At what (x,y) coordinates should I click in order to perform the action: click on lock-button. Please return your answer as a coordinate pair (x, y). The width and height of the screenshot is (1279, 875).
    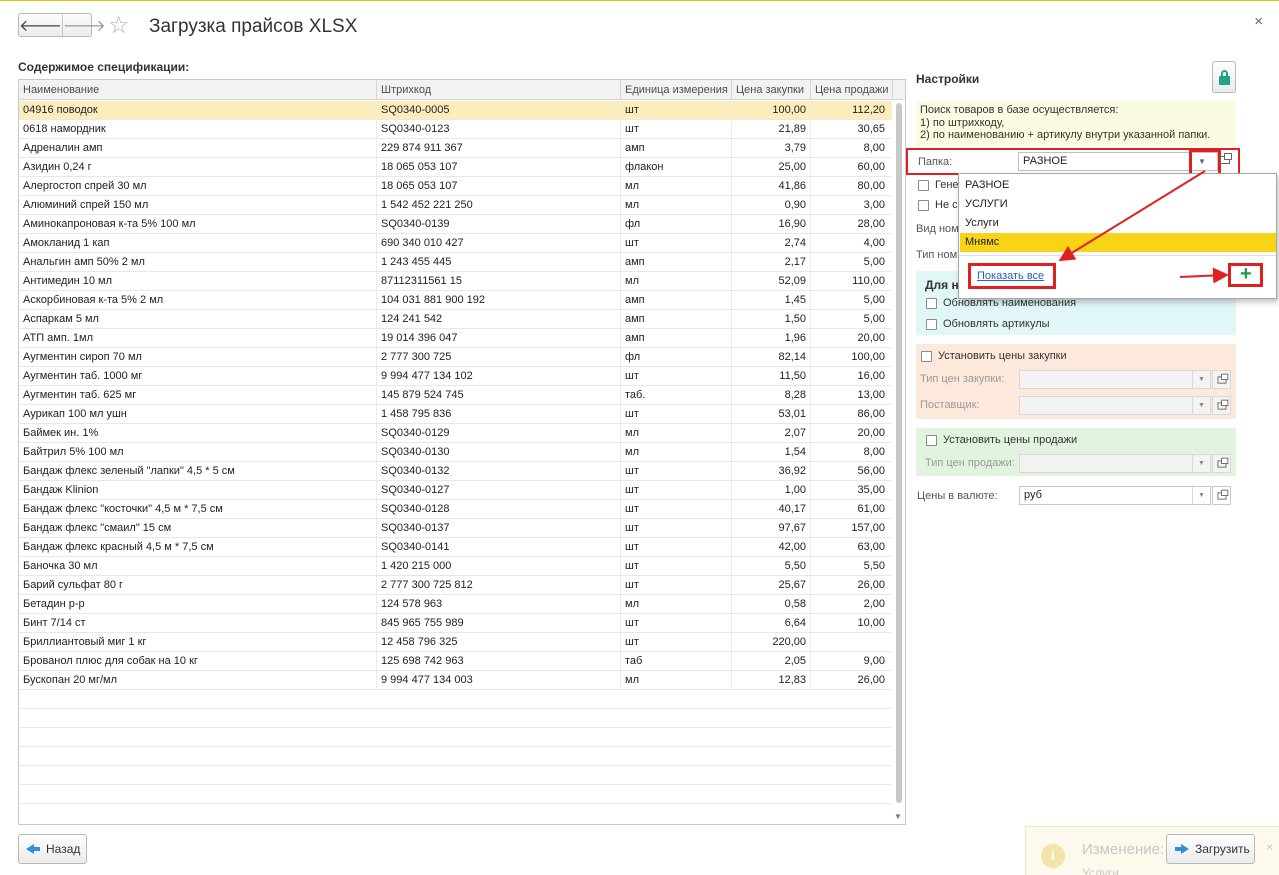
    Looking at the image, I should click on (1224, 77).